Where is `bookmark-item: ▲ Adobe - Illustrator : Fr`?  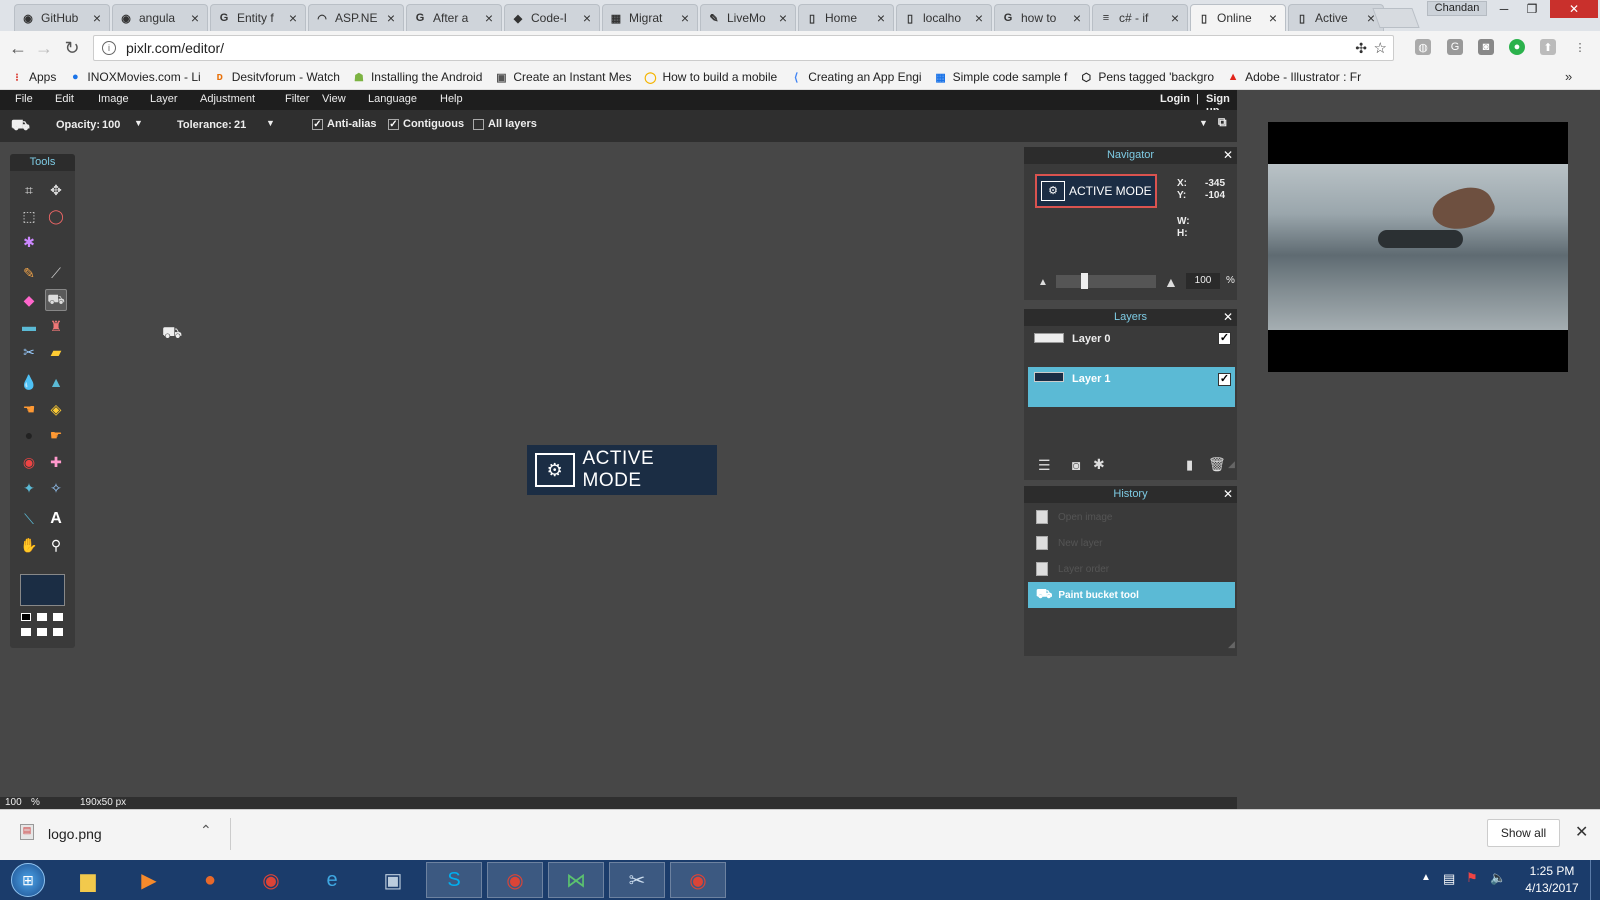
bookmark-item: ▲ Adobe - Illustrator : Fr is located at coordinates (1294, 77).